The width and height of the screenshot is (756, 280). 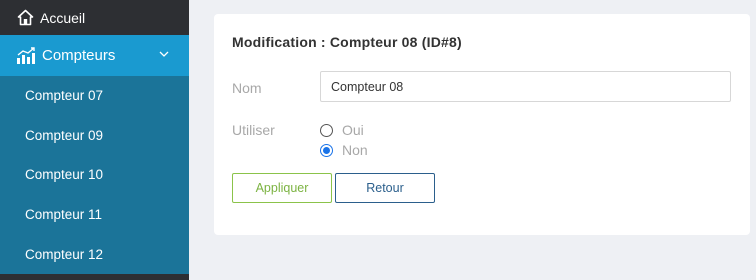 I want to click on submenu-item-label: Compteur 09, so click(x=64, y=135).